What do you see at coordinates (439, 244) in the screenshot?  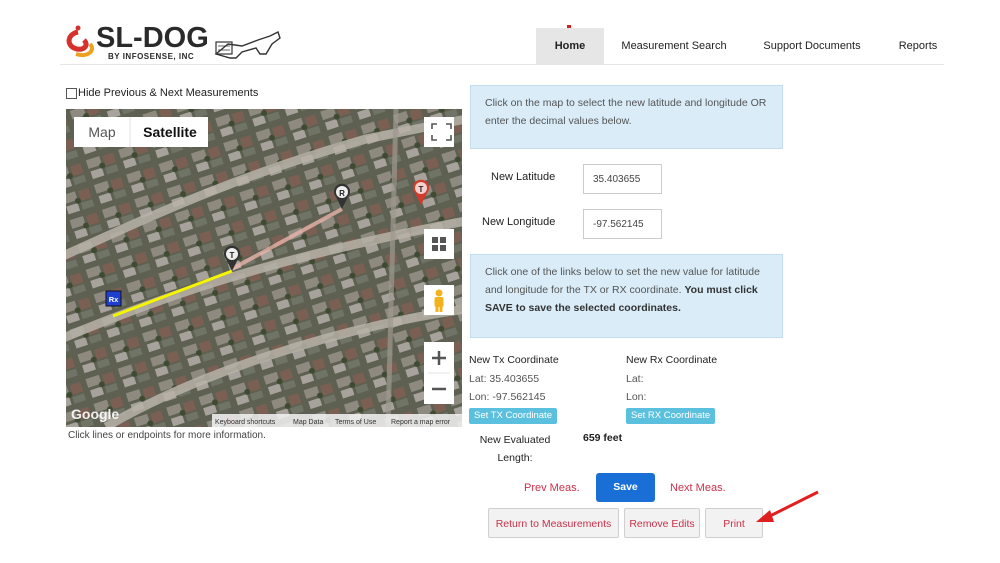 I see `layers-icon` at bounding box center [439, 244].